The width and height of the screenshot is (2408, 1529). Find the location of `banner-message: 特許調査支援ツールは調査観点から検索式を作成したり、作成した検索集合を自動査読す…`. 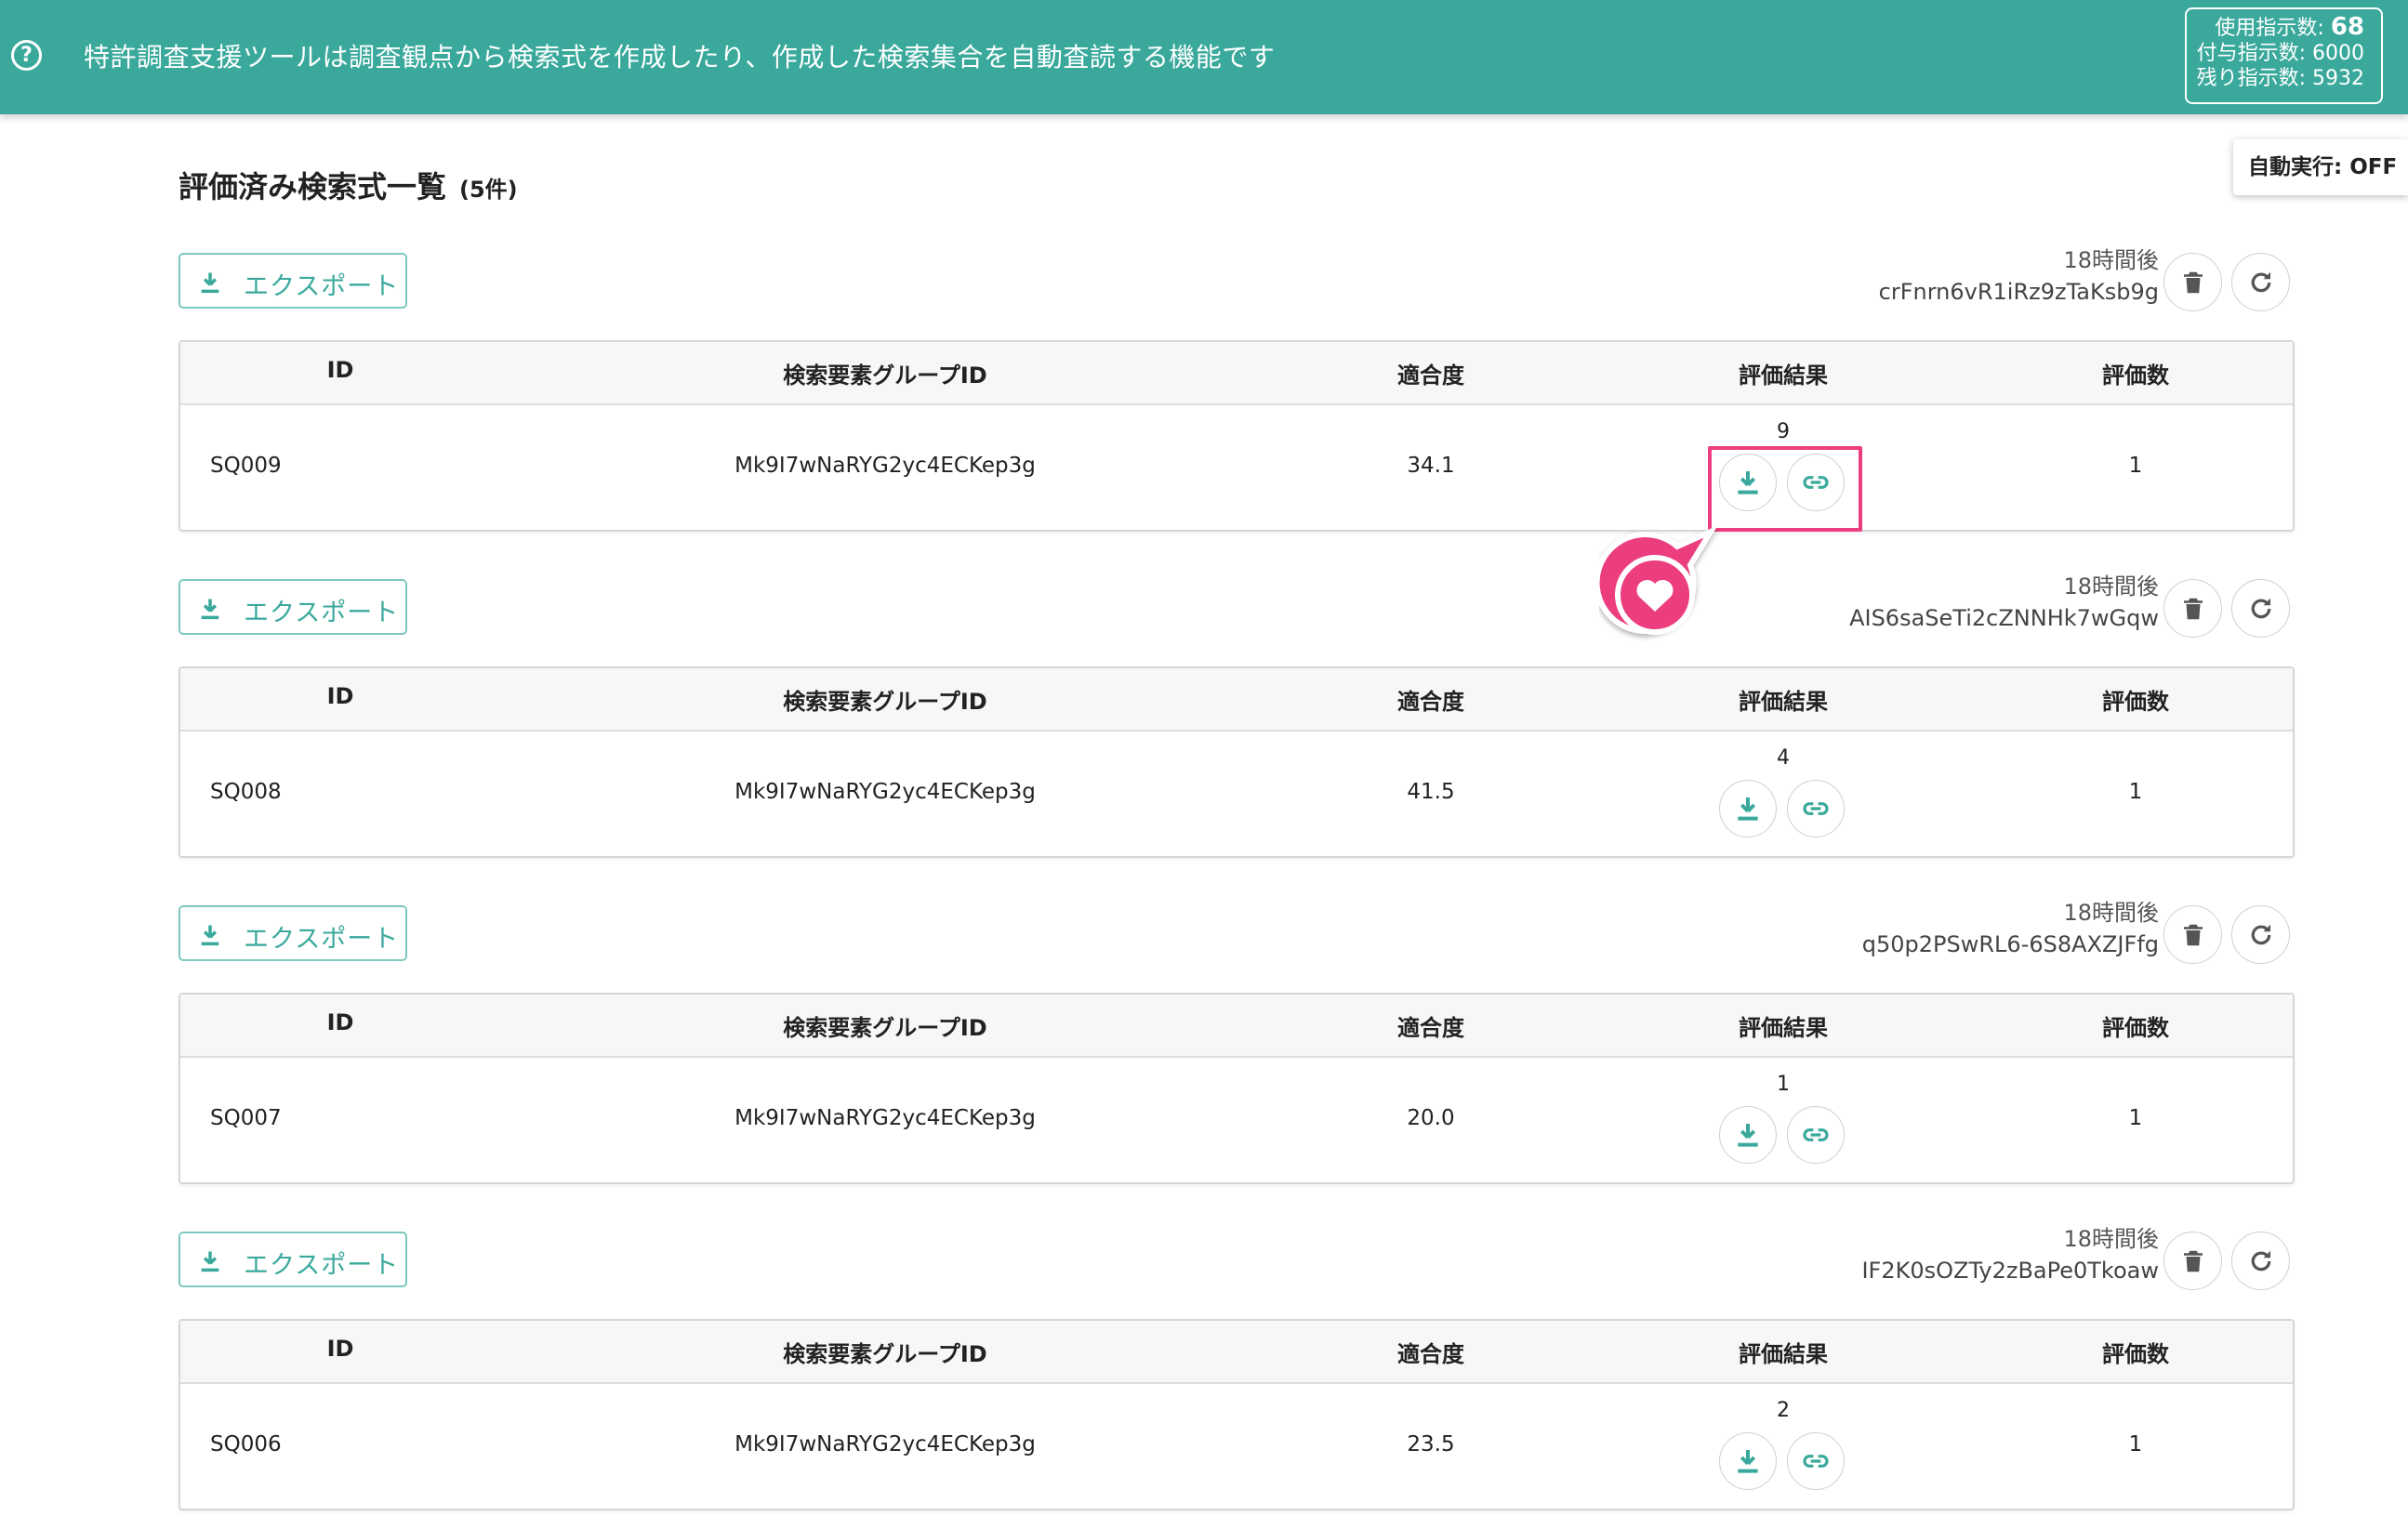

banner-message: 特許調査支援ツールは調査観点から検索式を作成したり、作成した検索集合を自動査読す… is located at coordinates (680, 57).